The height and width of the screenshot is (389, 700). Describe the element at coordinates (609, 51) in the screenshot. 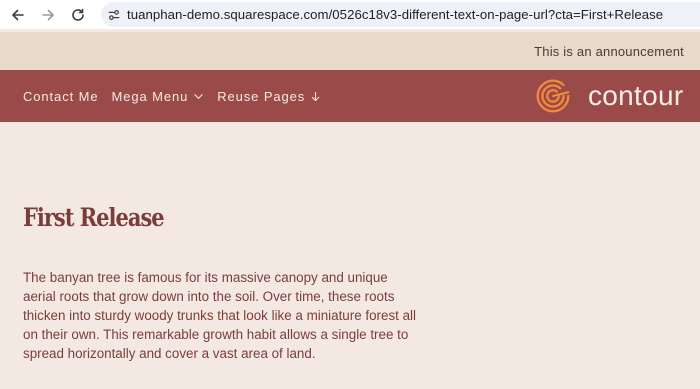

I see `announcement-text: This is an announcement` at that location.